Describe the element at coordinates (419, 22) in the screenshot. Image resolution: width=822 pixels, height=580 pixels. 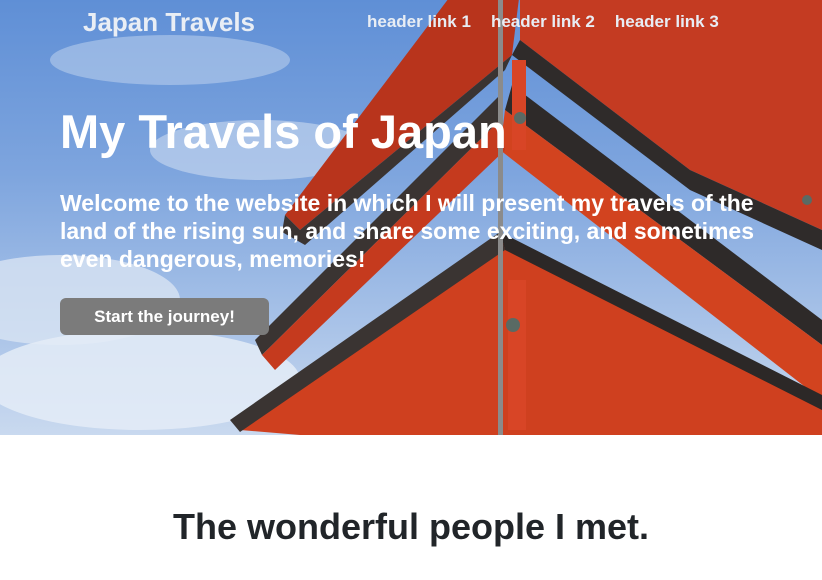
I see `header-link-1: header link 1` at that location.